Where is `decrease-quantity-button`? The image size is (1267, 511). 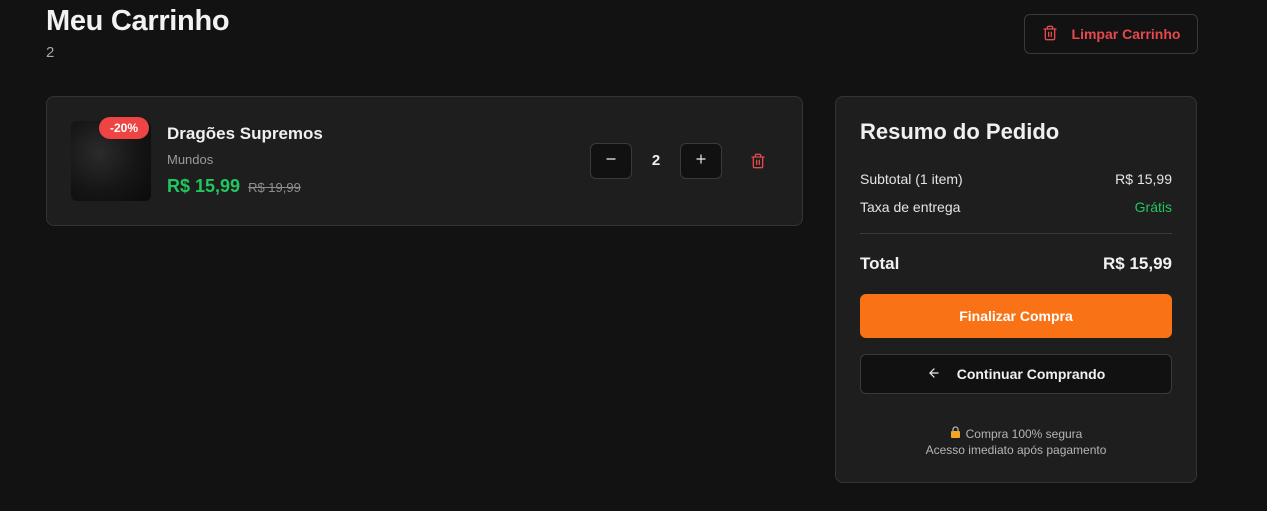 decrease-quantity-button is located at coordinates (611, 161).